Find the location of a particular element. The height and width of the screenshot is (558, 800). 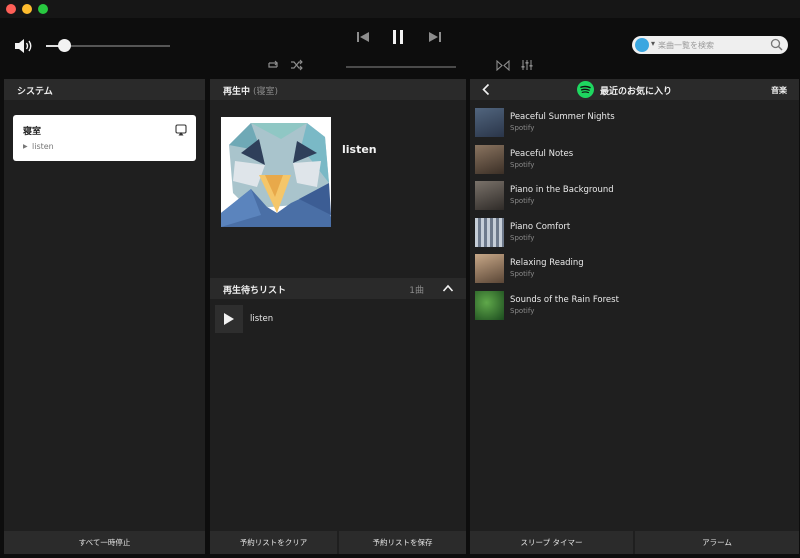

chevron-up-icon is located at coordinates (448, 288).